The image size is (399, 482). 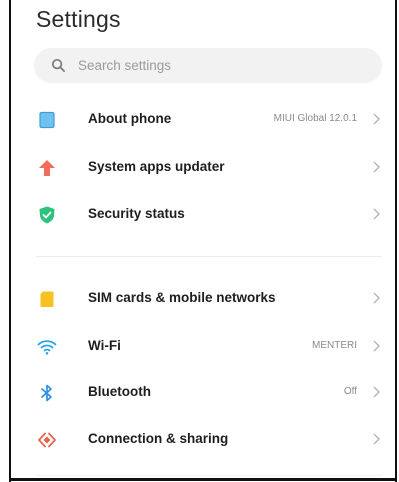 I want to click on page-title: Settings, so click(x=78, y=19).